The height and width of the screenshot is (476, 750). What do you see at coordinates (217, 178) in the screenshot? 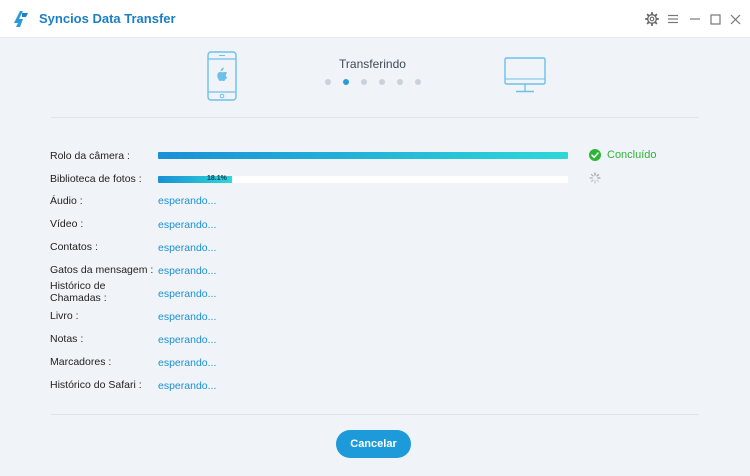
I see `progress-percent: 18.1%` at bounding box center [217, 178].